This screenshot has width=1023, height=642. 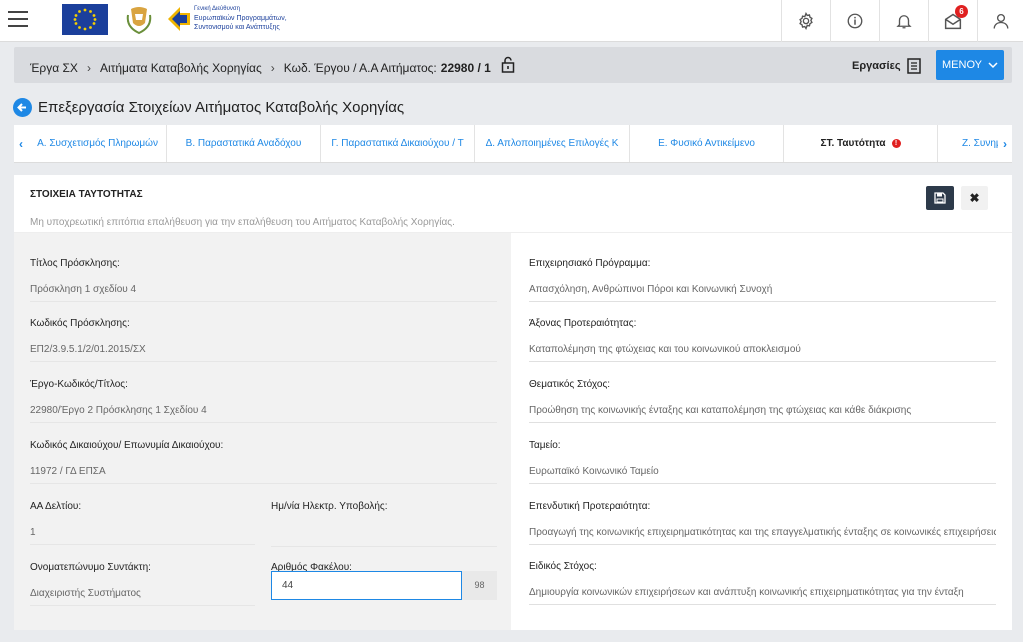 I want to click on field-label: Θεματικός Στόχος:, so click(x=570, y=384).